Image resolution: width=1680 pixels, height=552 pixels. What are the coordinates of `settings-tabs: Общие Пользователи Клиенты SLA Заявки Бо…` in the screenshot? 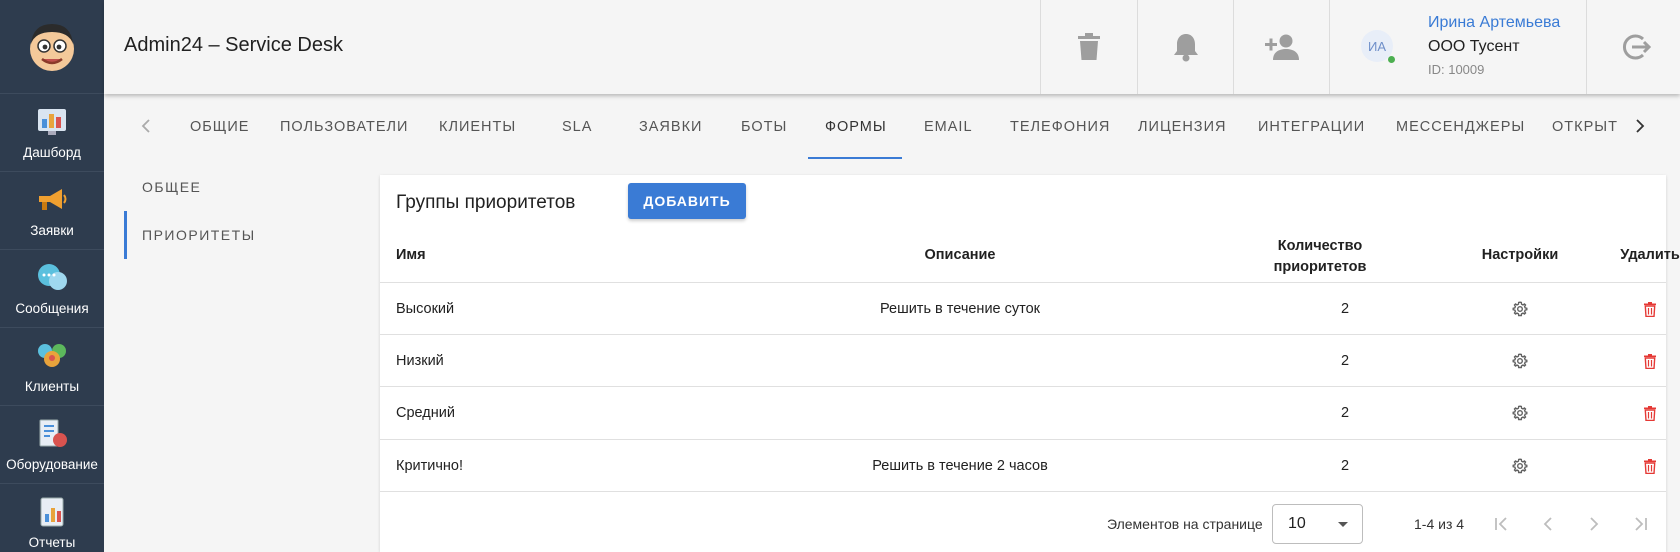 It's located at (892, 127).